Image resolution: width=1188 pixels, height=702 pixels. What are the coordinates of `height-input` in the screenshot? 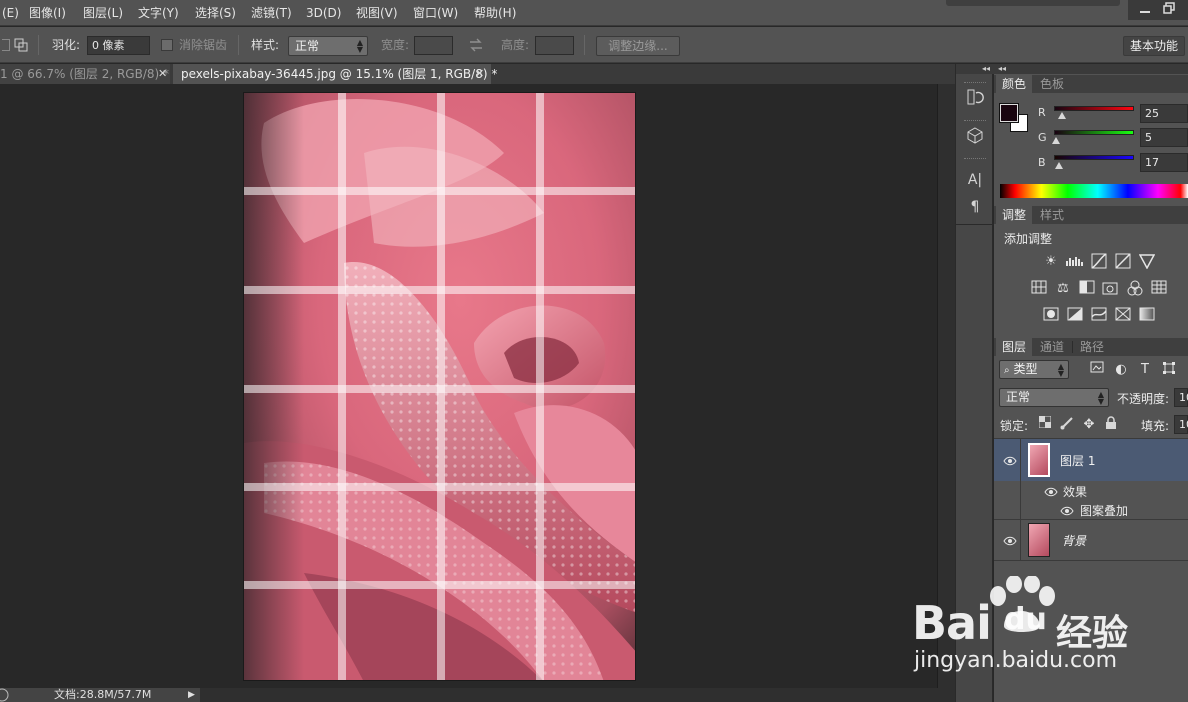 It's located at (554, 45).